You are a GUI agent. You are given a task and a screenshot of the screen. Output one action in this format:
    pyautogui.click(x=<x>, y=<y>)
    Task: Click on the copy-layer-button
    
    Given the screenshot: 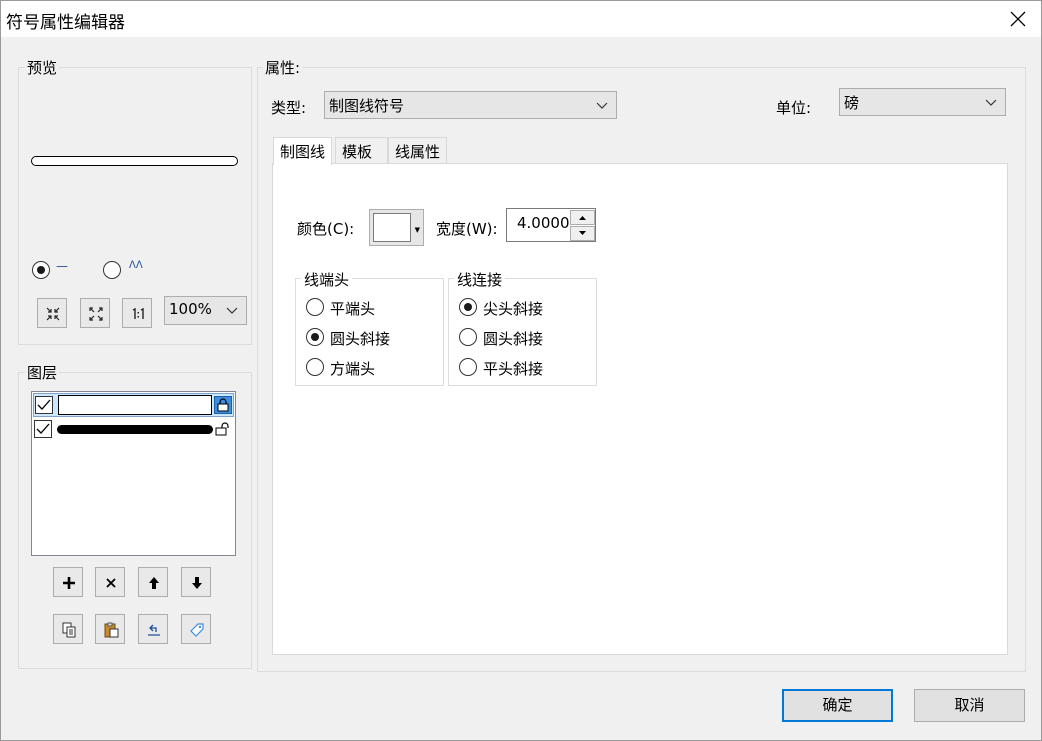 What is the action you would take?
    pyautogui.click(x=68, y=629)
    